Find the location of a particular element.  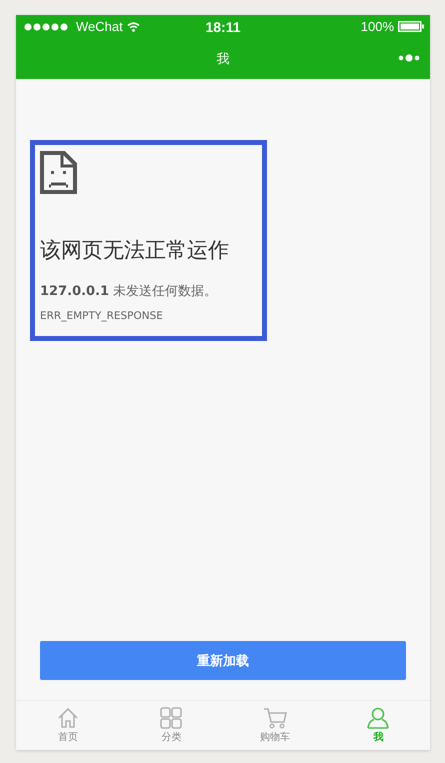

home-icon is located at coordinates (67, 718).